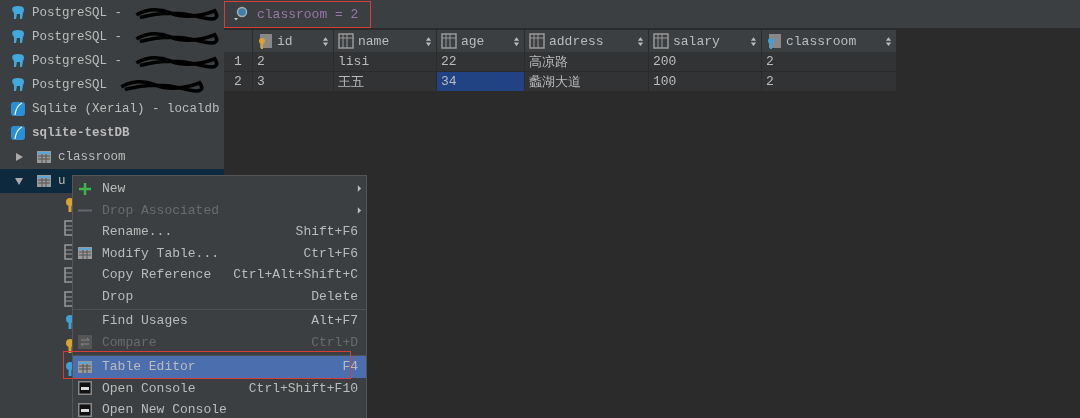  Describe the element at coordinates (238, 81) in the screenshot. I see `row-number: 2` at that location.